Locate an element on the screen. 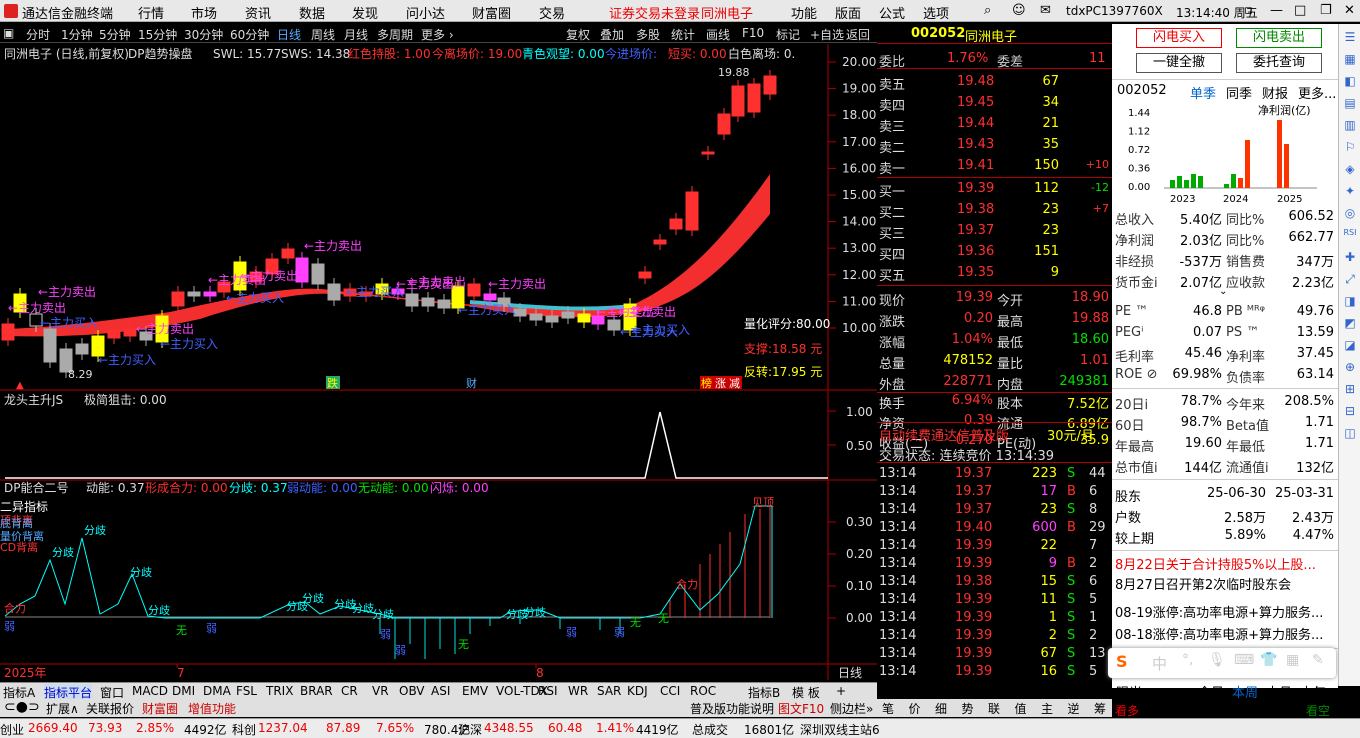 The height and width of the screenshot is (738, 1360). indicator-tab: DMA is located at coordinates (217, 691).